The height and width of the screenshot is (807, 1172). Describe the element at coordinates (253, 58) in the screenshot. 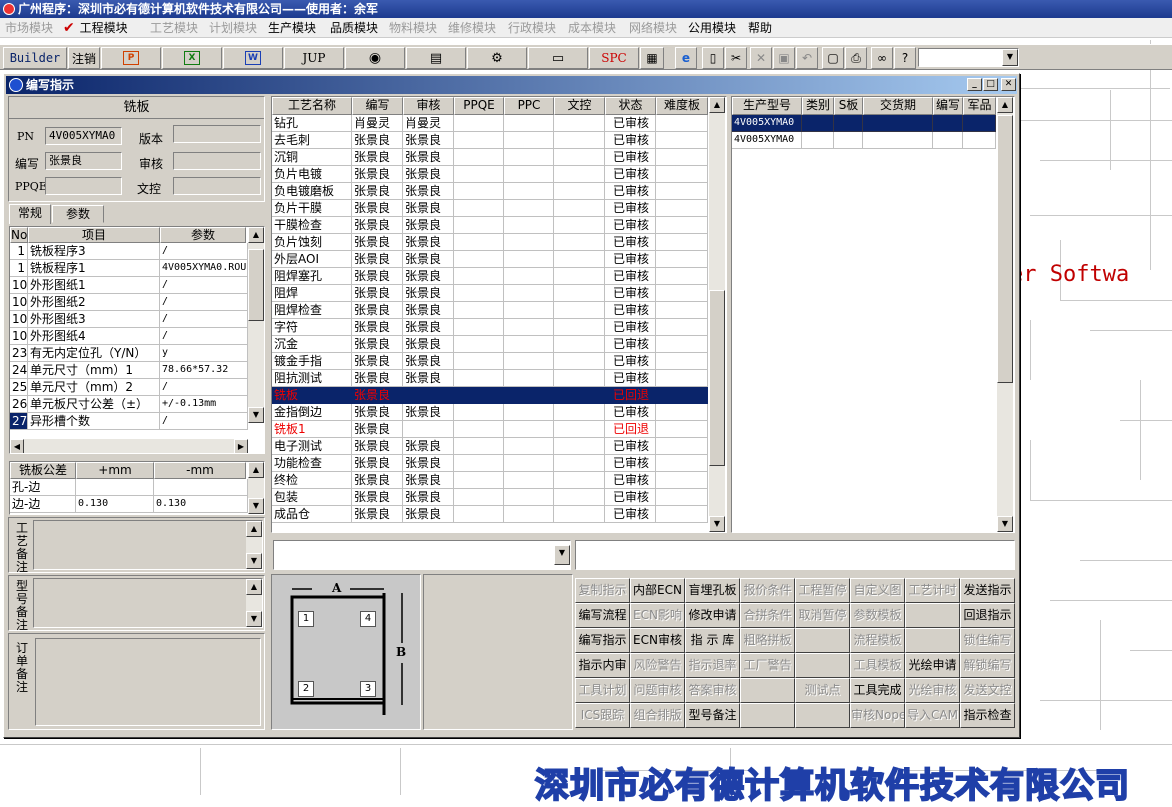

I see `word-button: W` at that location.